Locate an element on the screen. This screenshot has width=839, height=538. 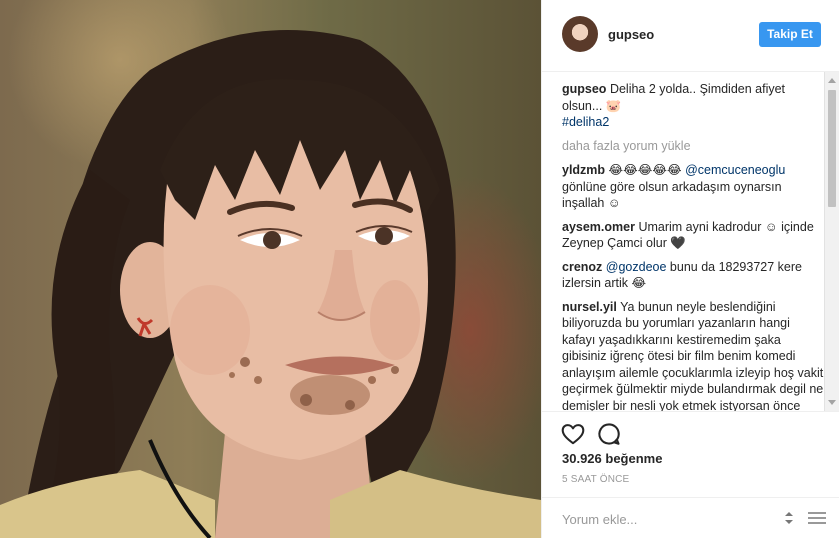
comment-username: nursel.yil is located at coordinates (589, 307).